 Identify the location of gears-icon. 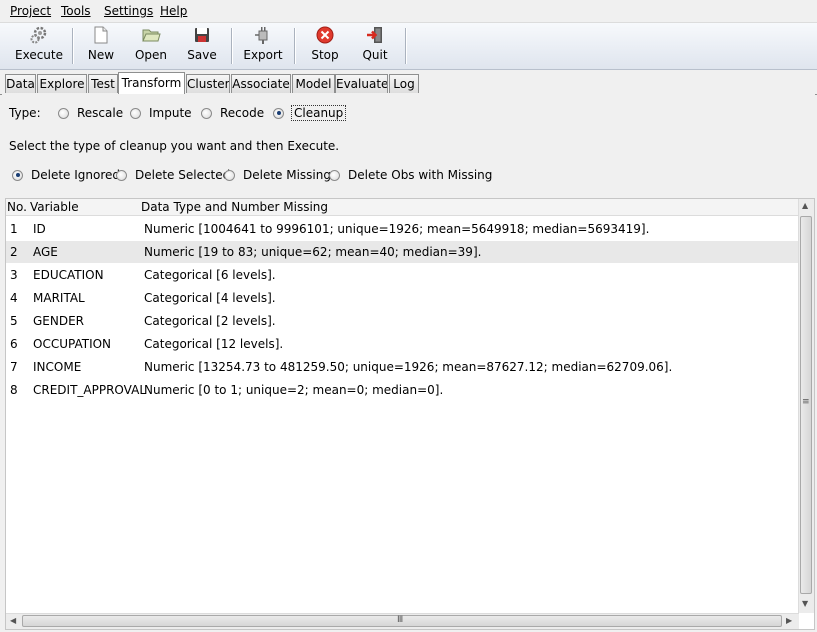
(38, 35).